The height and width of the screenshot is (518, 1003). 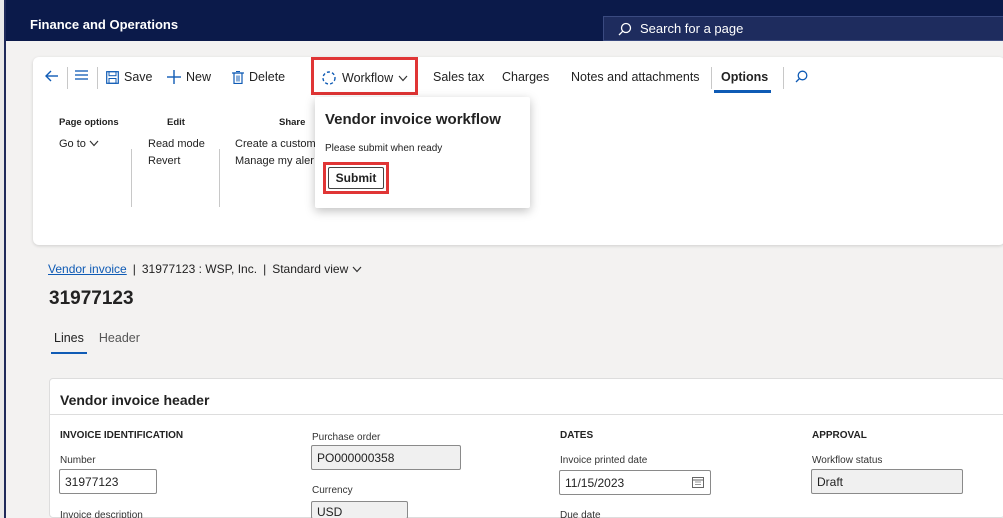 I want to click on top-bar: Finance and Operations Search for a page, so click(x=504, y=20).